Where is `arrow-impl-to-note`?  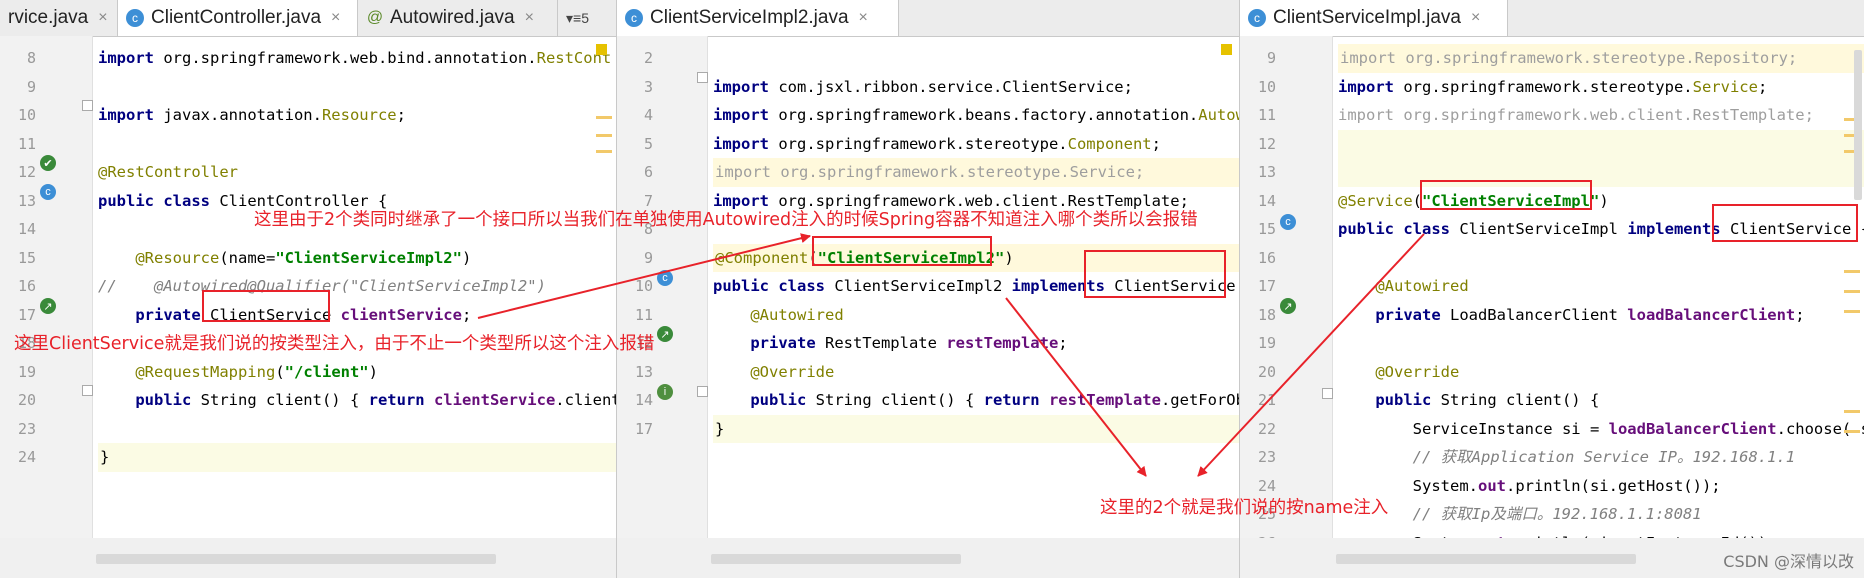 arrow-impl-to-note is located at coordinates (1311, 355).